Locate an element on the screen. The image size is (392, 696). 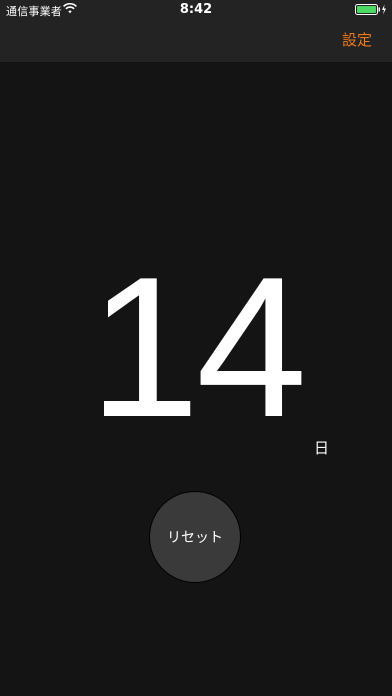
status-time: 8:42 is located at coordinates (196, 9).